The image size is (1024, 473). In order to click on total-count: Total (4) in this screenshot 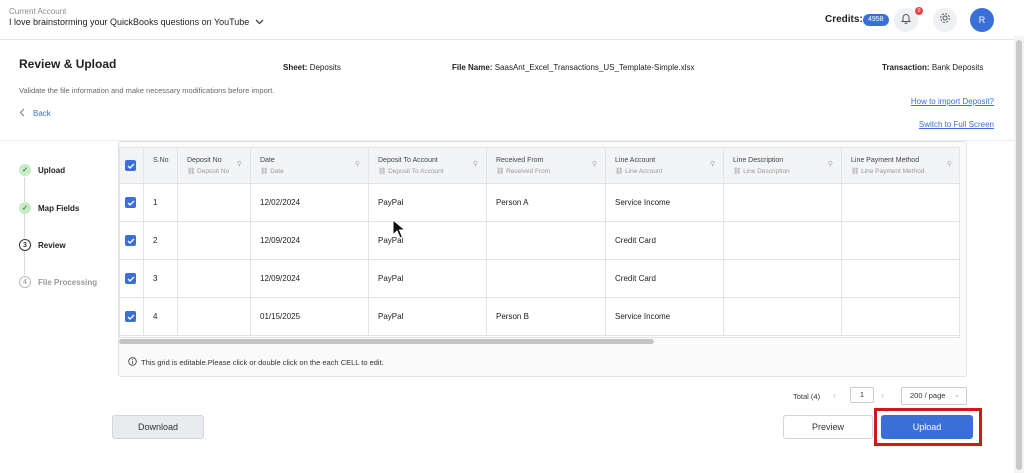, I will do `click(807, 396)`.